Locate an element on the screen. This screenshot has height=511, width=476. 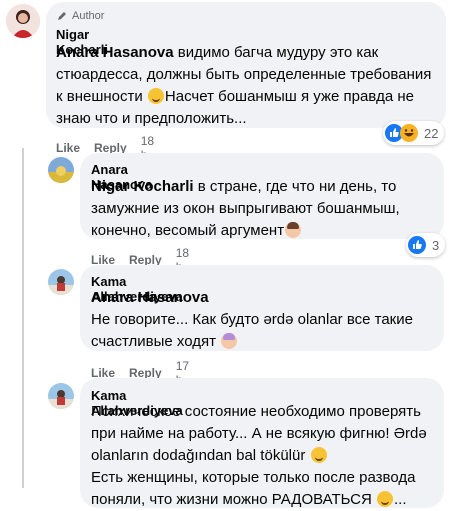
pen-icon is located at coordinates (62, 16).